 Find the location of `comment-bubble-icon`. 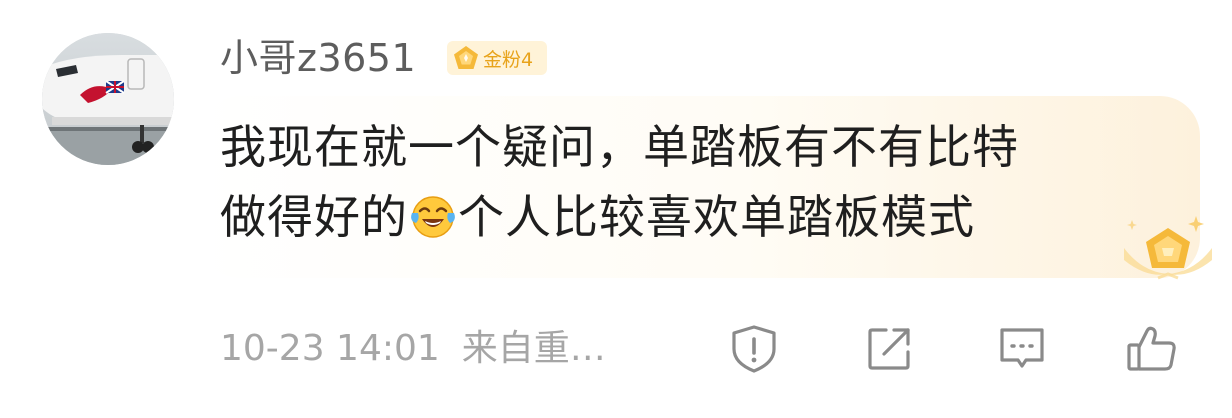

comment-bubble-icon is located at coordinates (1022, 348).